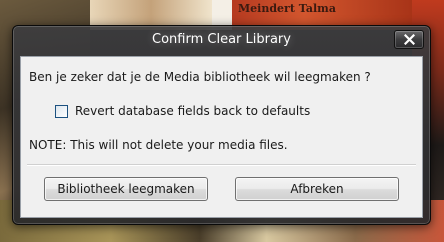  I want to click on revert-defaults-label: Revert database fields back to defaults, so click(192, 111).